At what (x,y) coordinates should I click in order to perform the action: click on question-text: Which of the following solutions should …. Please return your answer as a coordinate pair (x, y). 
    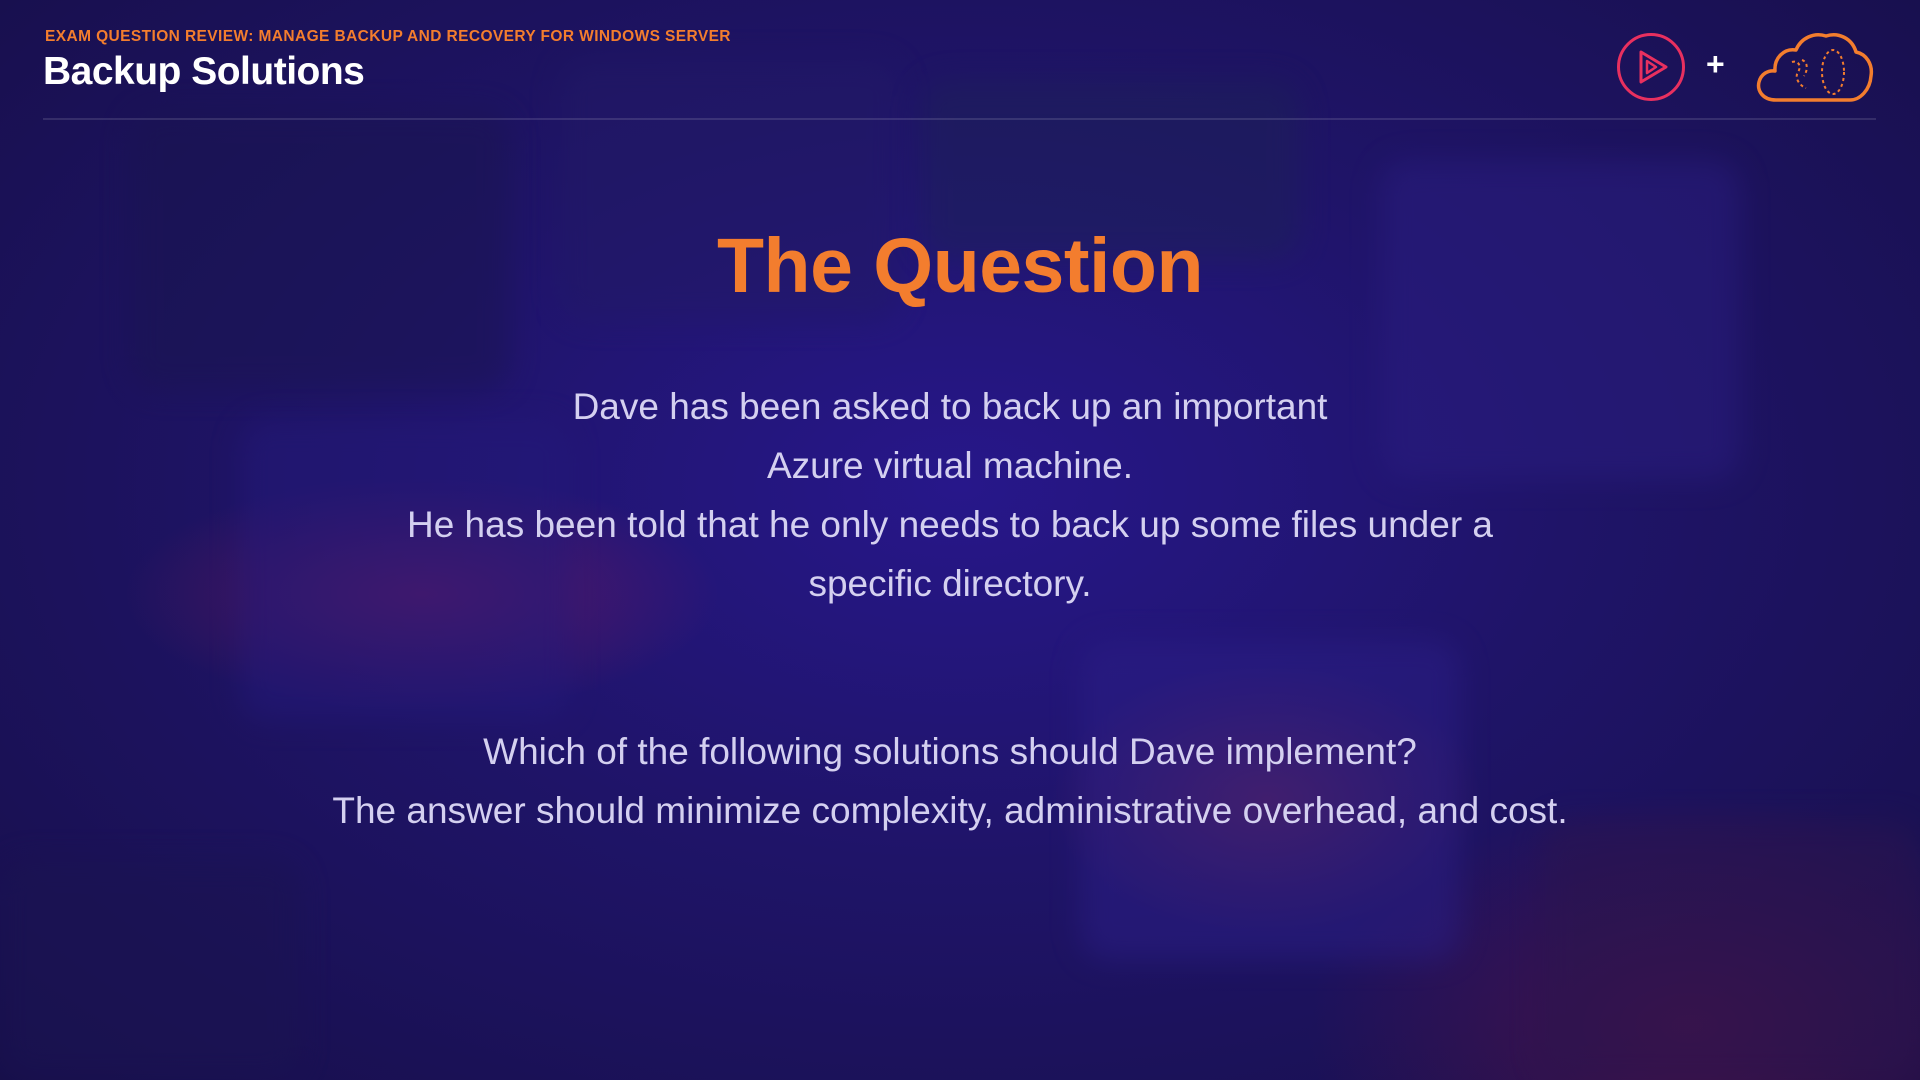
    Looking at the image, I should click on (950, 781).